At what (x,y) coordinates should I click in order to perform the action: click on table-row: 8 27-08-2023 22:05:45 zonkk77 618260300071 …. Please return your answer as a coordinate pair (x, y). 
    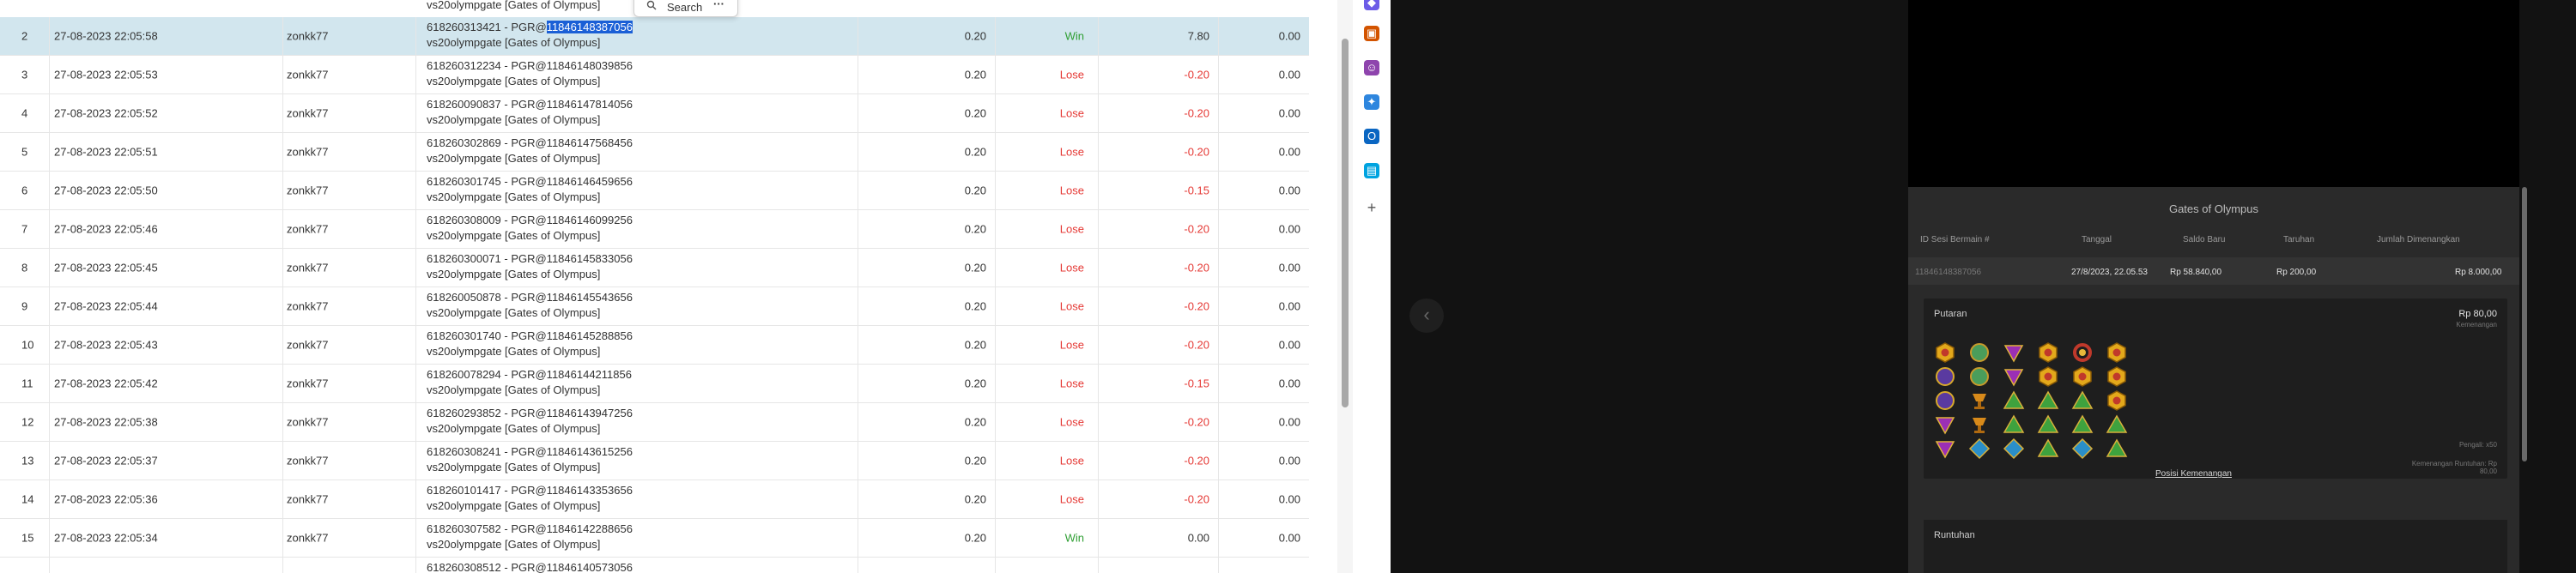
    Looking at the image, I should click on (654, 268).